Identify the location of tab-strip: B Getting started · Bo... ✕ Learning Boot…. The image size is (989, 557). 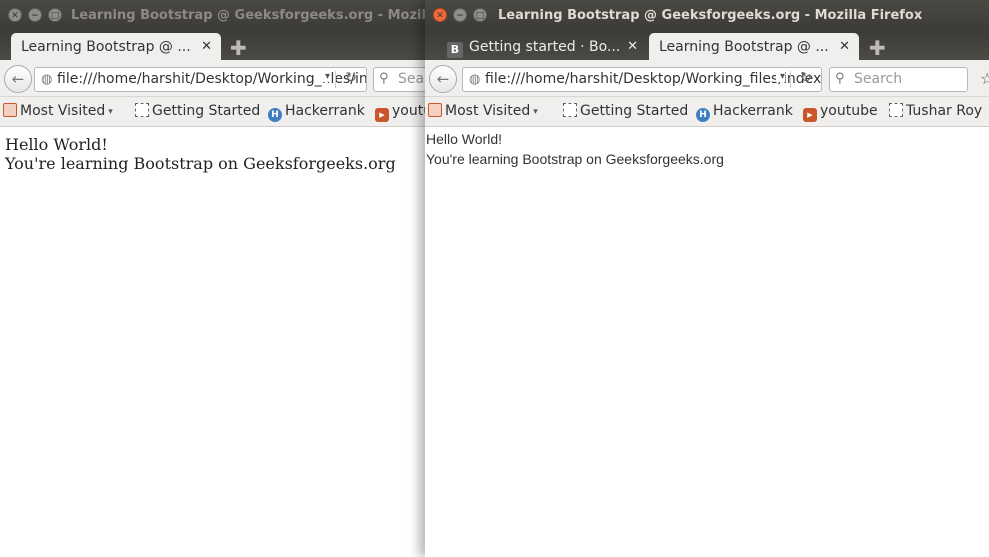
(707, 45).